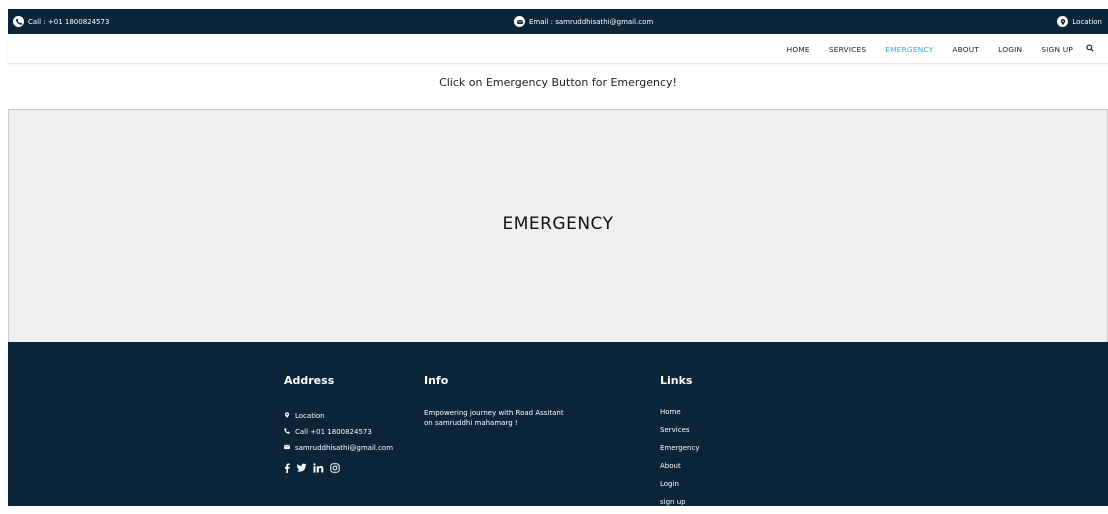  Describe the element at coordinates (309, 380) in the screenshot. I see `footer-address-title: Address` at that location.